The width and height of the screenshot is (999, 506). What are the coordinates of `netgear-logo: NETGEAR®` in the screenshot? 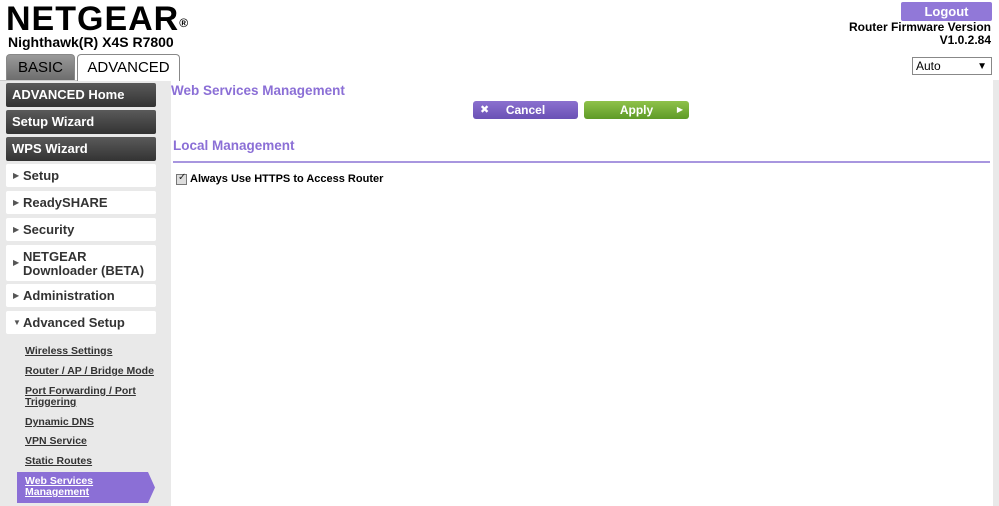 It's located at (97, 19).